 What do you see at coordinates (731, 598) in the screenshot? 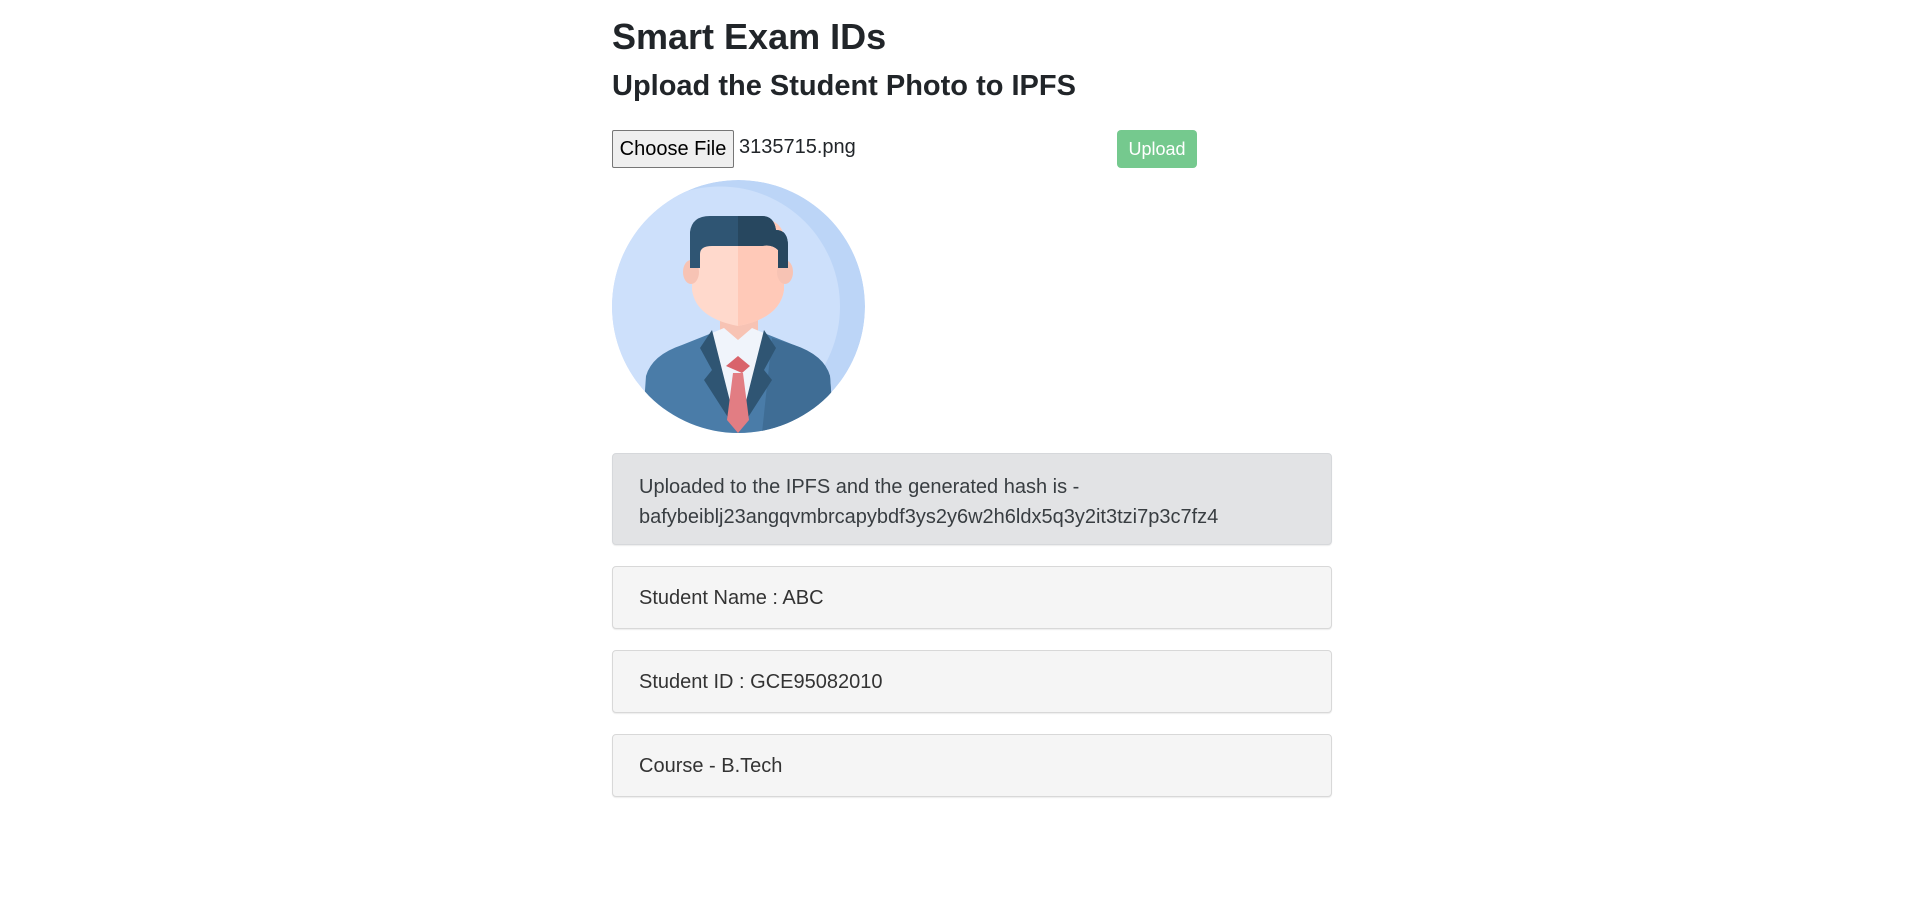
I see `student-name-text: Student Name : ABC` at bounding box center [731, 598].